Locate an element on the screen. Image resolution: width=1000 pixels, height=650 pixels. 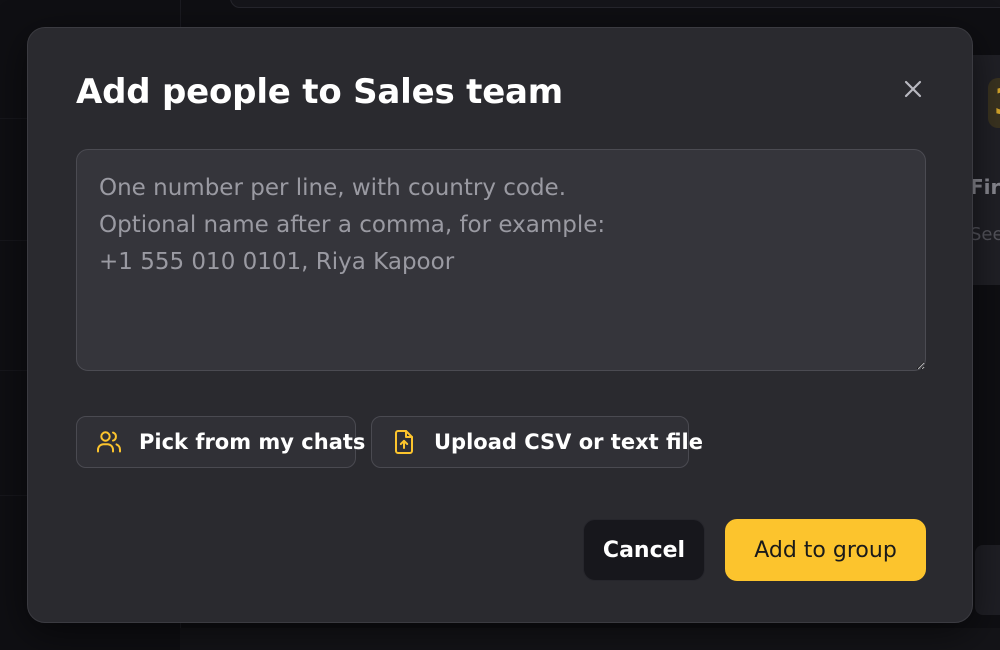
upload-file-button: Upload CSV or text file is located at coordinates (537, 442).